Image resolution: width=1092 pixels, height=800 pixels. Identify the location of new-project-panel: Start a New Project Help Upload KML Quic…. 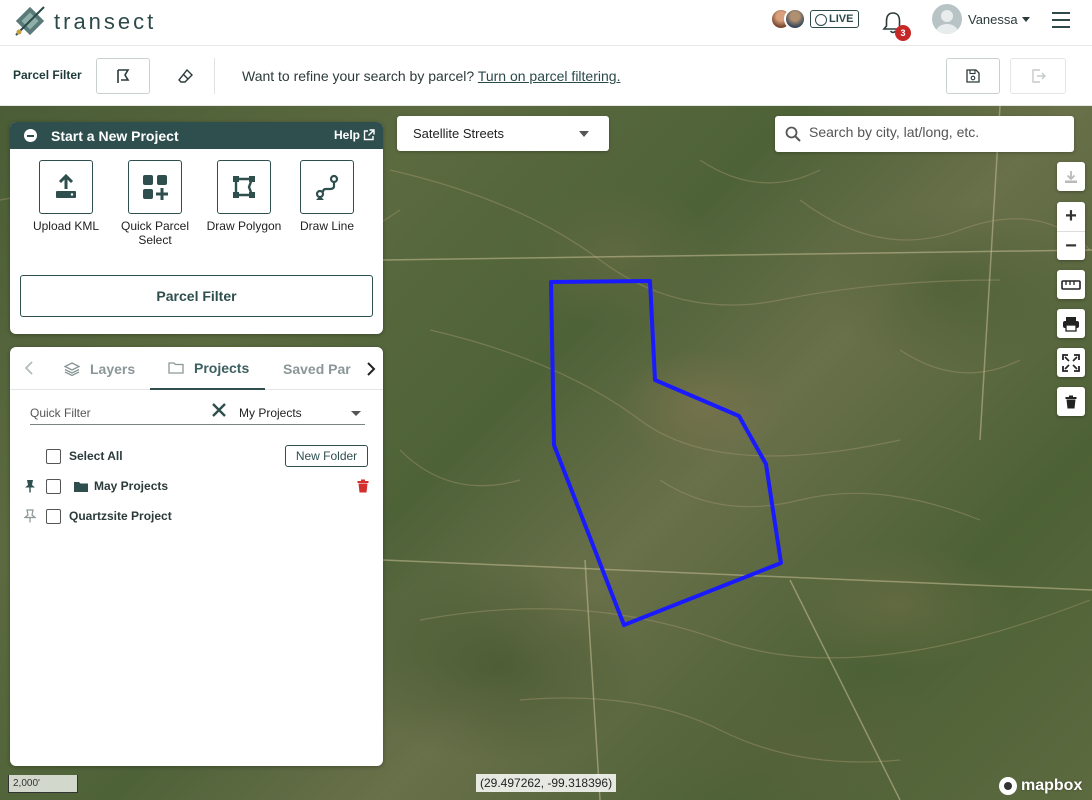
(196, 228).